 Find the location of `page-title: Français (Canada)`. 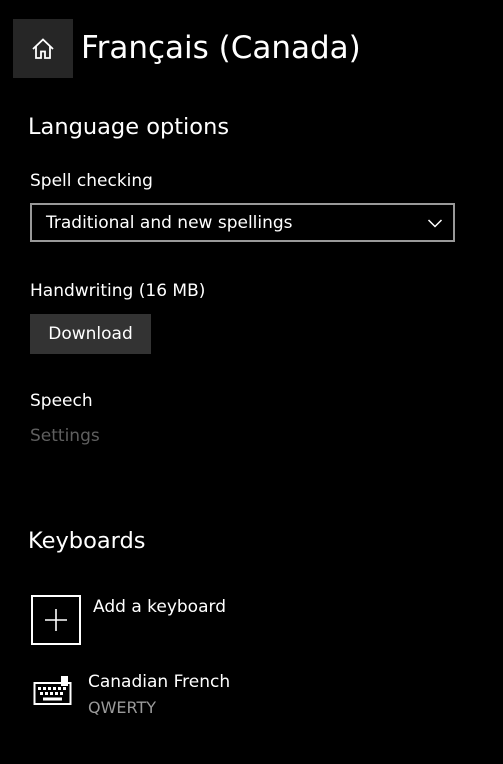

page-title: Français (Canada) is located at coordinates (221, 48).